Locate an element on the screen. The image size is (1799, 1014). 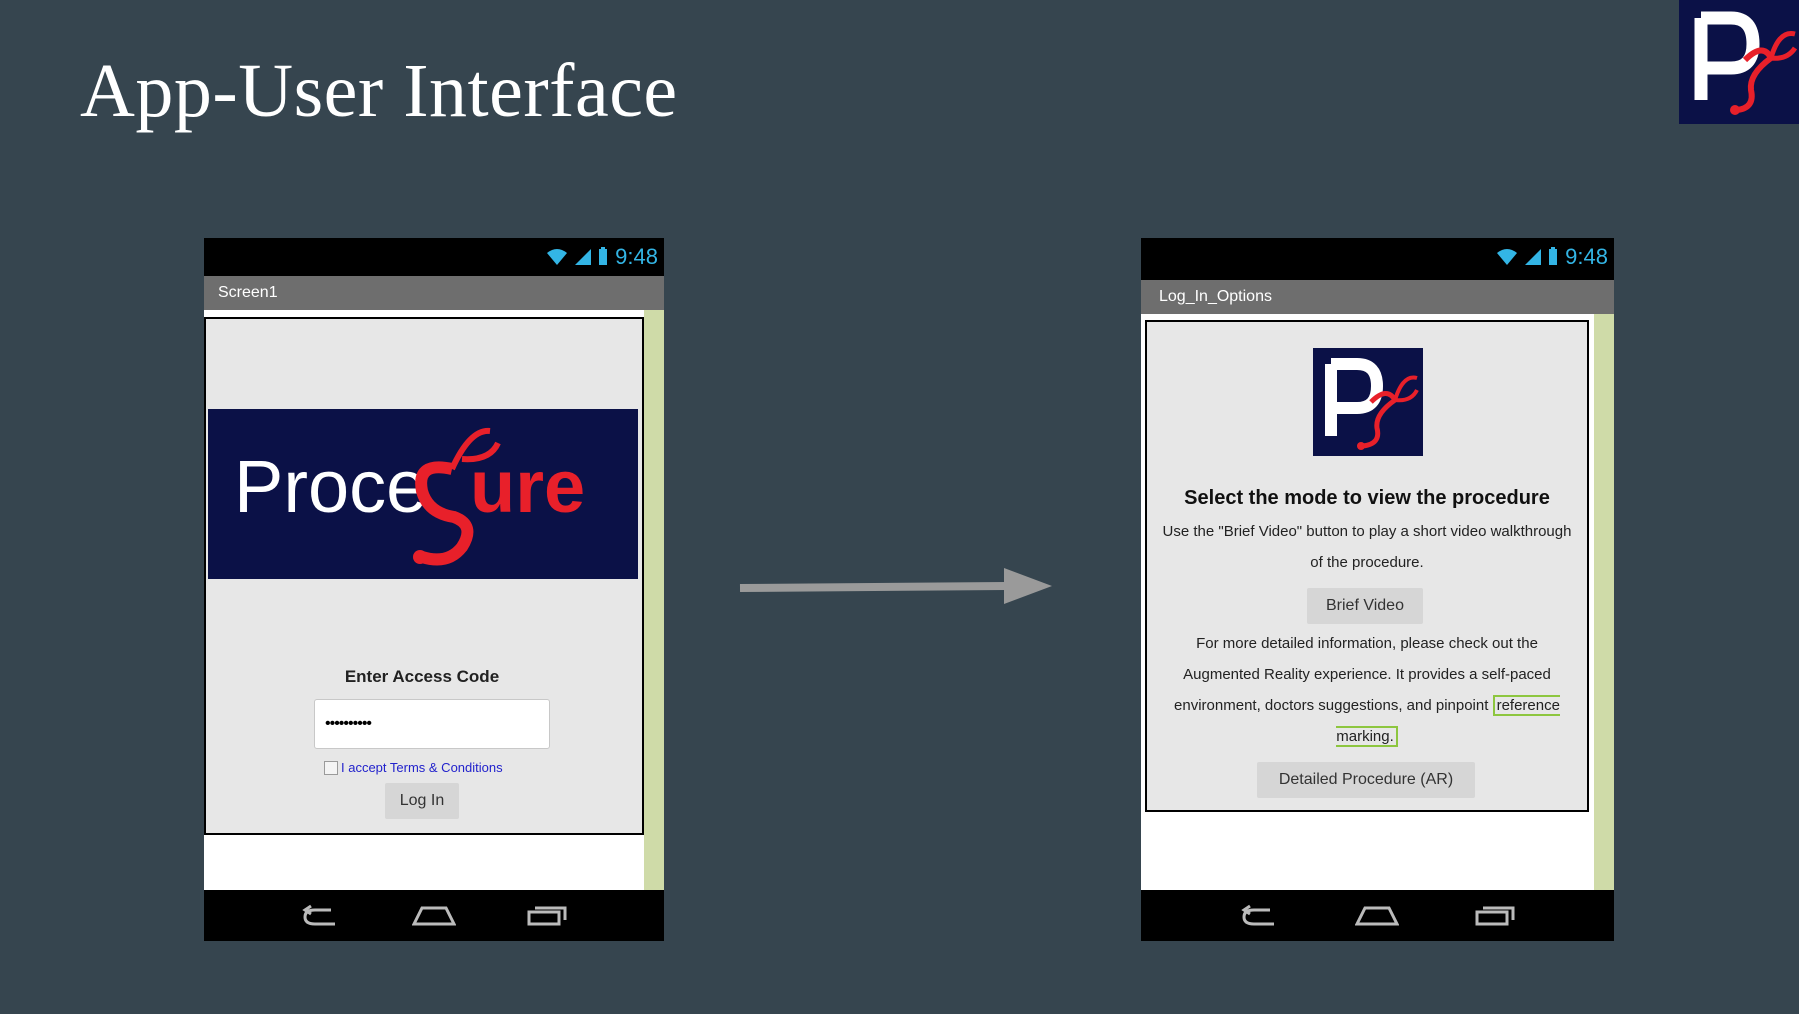
slide-title: App-User Interface is located at coordinates (379, 91).